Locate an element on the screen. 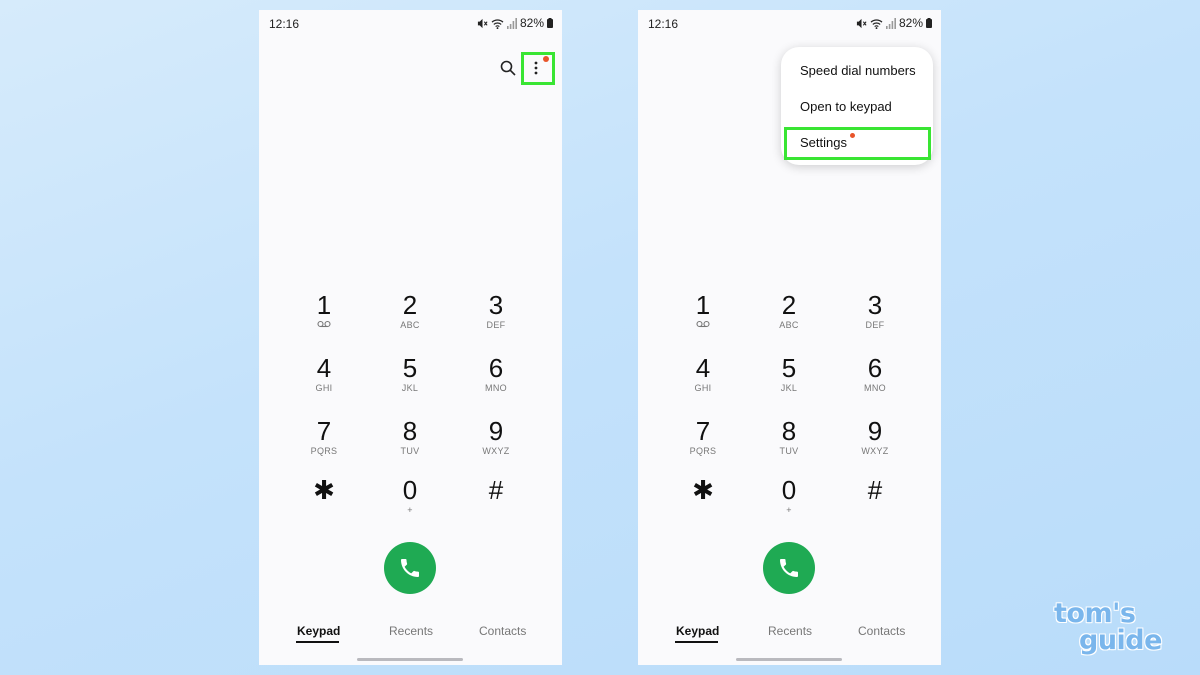 The height and width of the screenshot is (675, 1200). search-icon is located at coordinates (508, 68).